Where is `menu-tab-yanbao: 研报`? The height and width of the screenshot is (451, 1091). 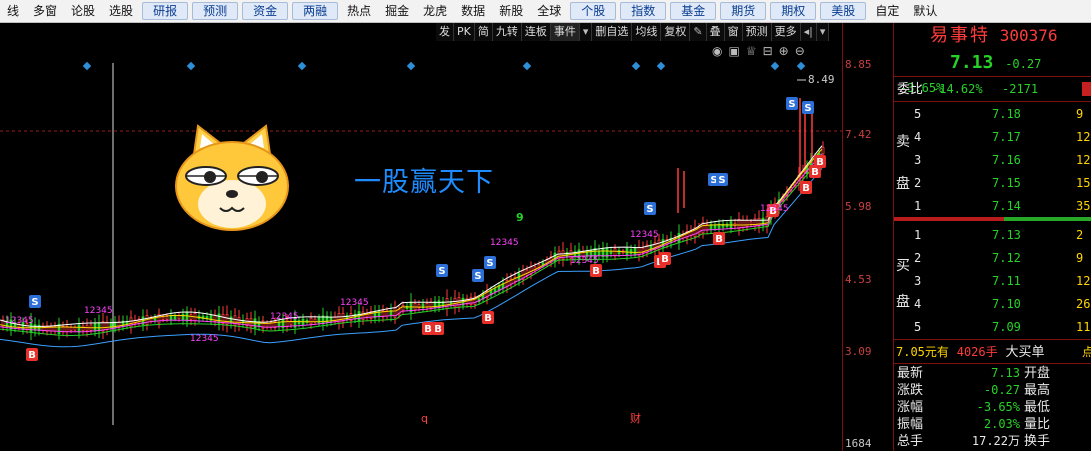 menu-tab-yanbao: 研报 is located at coordinates (165, 11).